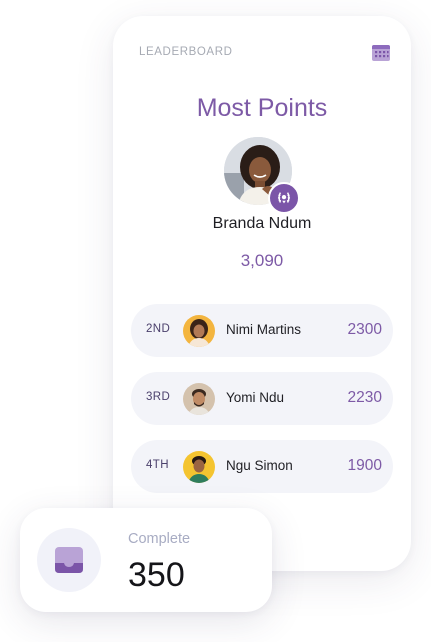 This screenshot has width=431, height=642. I want to click on rank-score: 1900, so click(364, 465).